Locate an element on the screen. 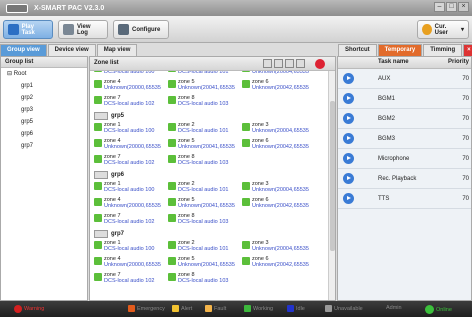 The image size is (472, 317). task-row: Microphone 70 is located at coordinates (404, 159).